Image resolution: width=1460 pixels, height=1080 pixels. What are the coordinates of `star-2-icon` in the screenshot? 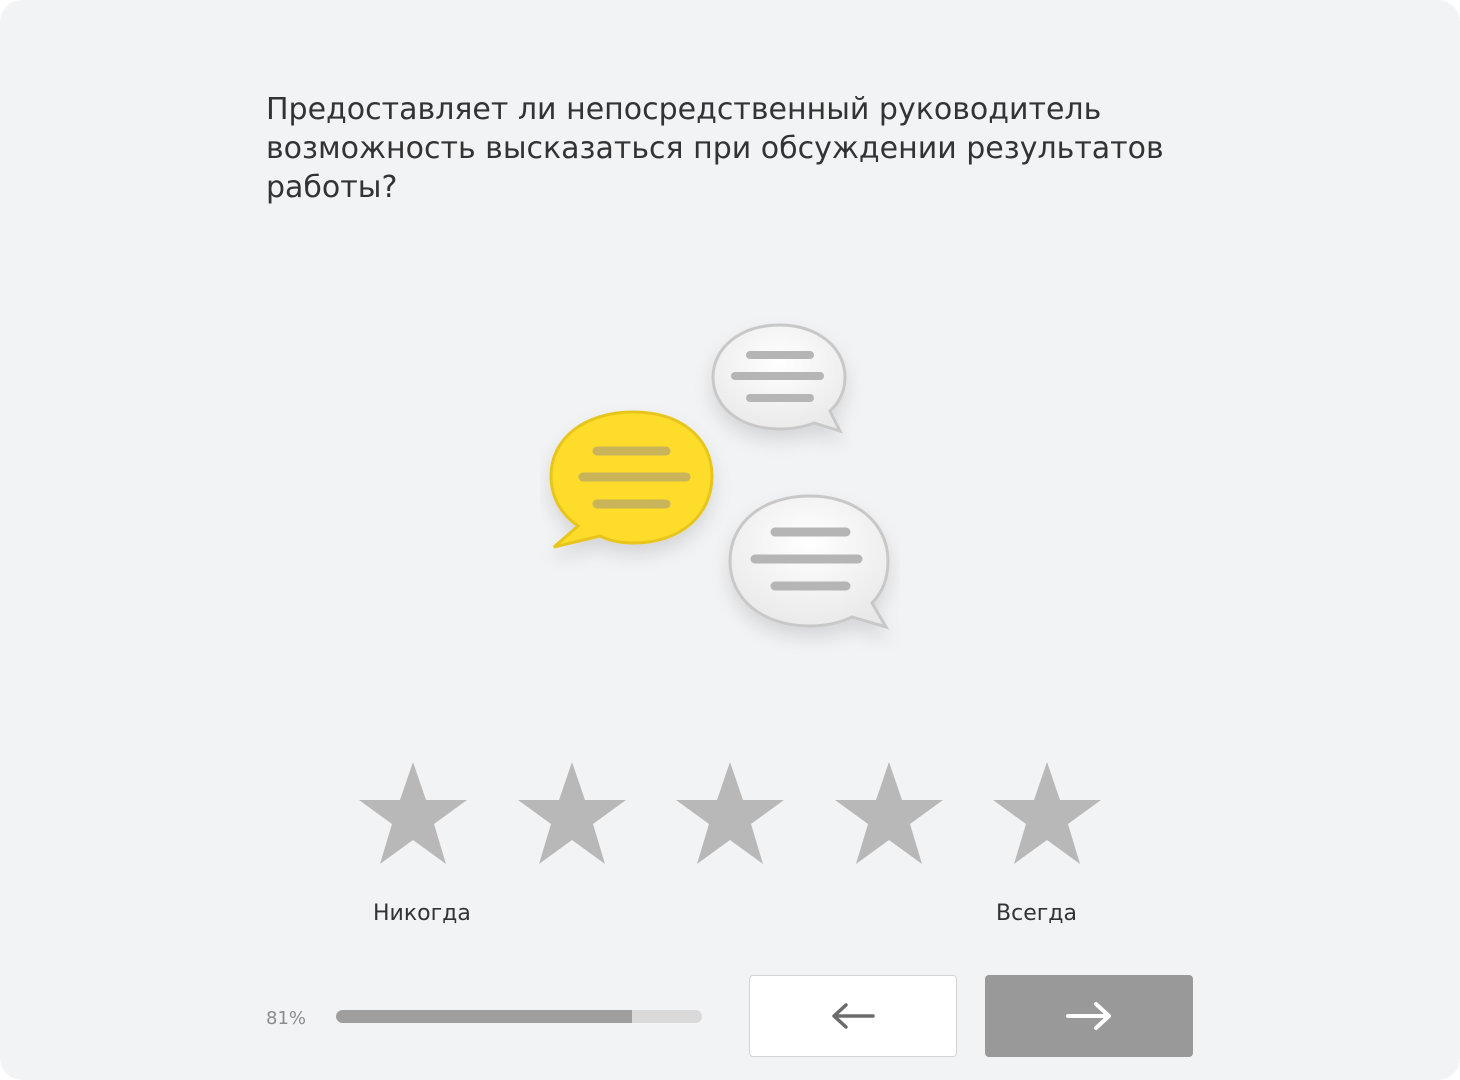 It's located at (572, 814).